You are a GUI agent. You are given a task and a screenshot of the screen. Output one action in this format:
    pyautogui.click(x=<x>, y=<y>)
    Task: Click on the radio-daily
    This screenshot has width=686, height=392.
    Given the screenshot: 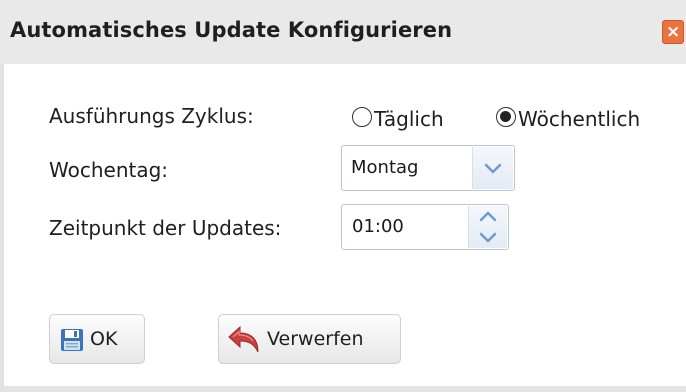 What is the action you would take?
    pyautogui.click(x=362, y=117)
    